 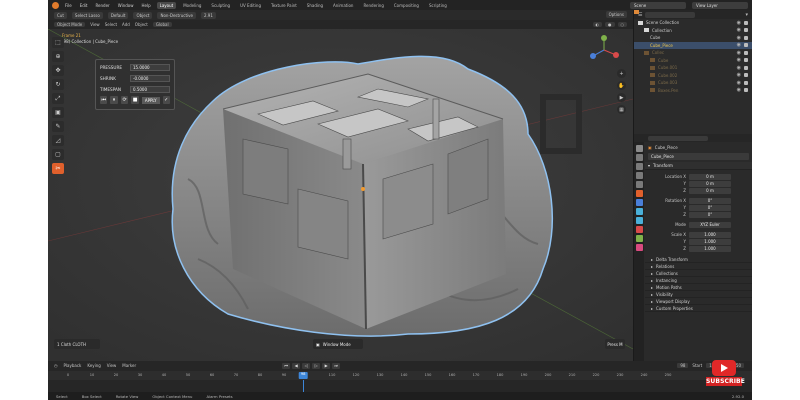 What do you see at coordinates (639, 247) in the screenshot?
I see `material-tab-icon` at bounding box center [639, 247].